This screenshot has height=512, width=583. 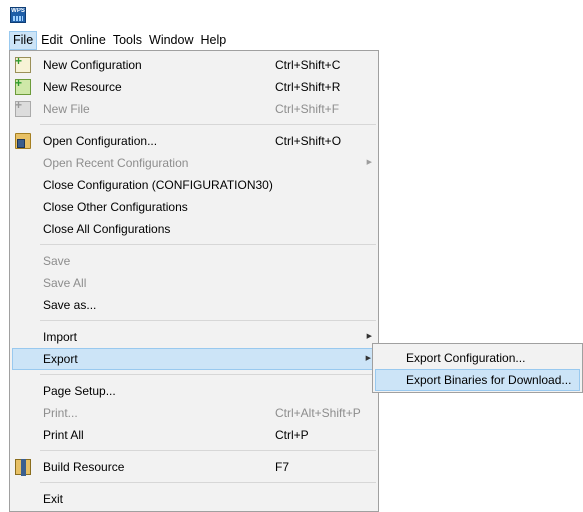 What do you see at coordinates (171, 40) in the screenshot?
I see `menu-window: Window` at bounding box center [171, 40].